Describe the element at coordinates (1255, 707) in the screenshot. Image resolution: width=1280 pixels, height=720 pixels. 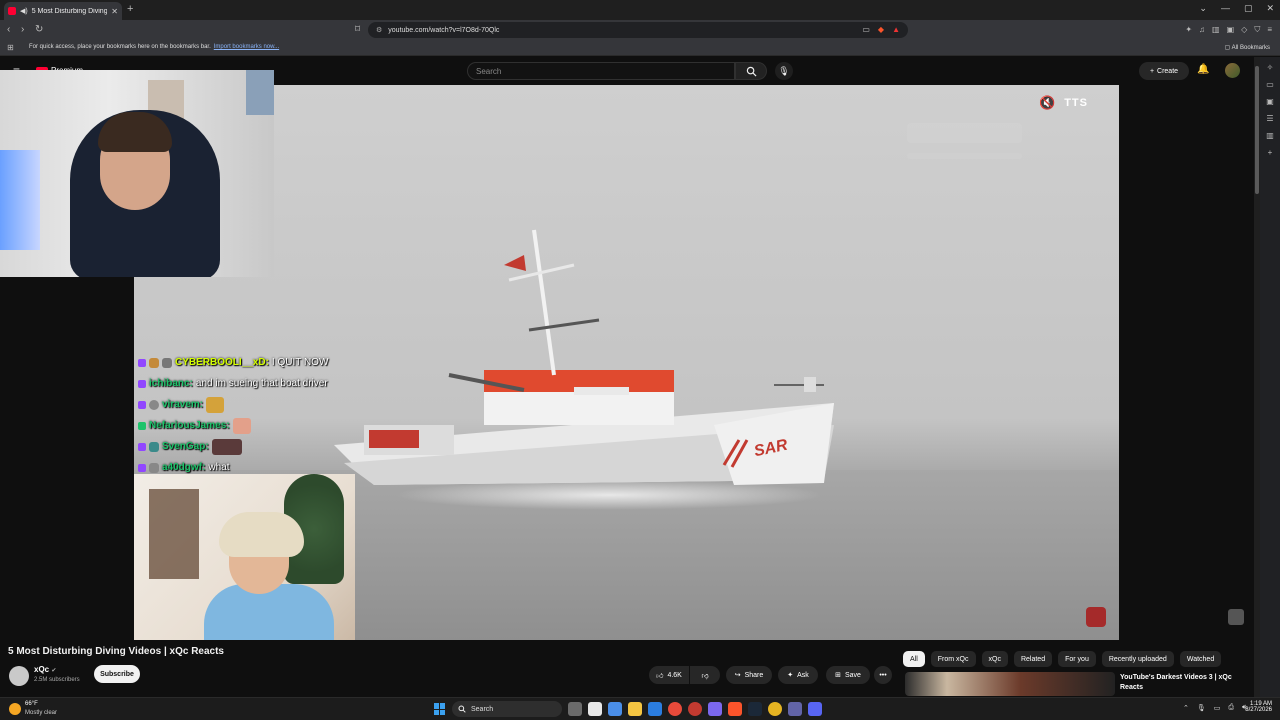
I see `system-clock: 1:19 AM 8/27/2026` at that location.